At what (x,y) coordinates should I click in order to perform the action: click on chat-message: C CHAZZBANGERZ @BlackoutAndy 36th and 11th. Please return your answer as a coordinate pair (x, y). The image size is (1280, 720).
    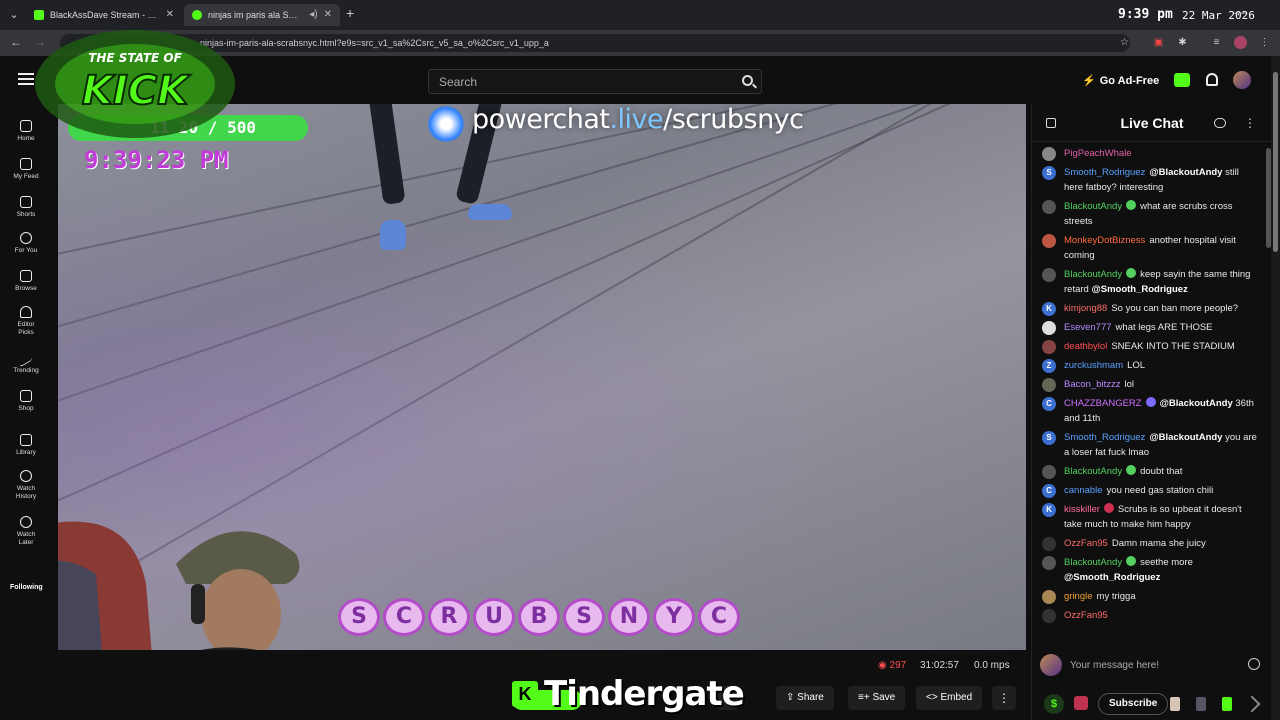
    Looking at the image, I should click on (1148, 411).